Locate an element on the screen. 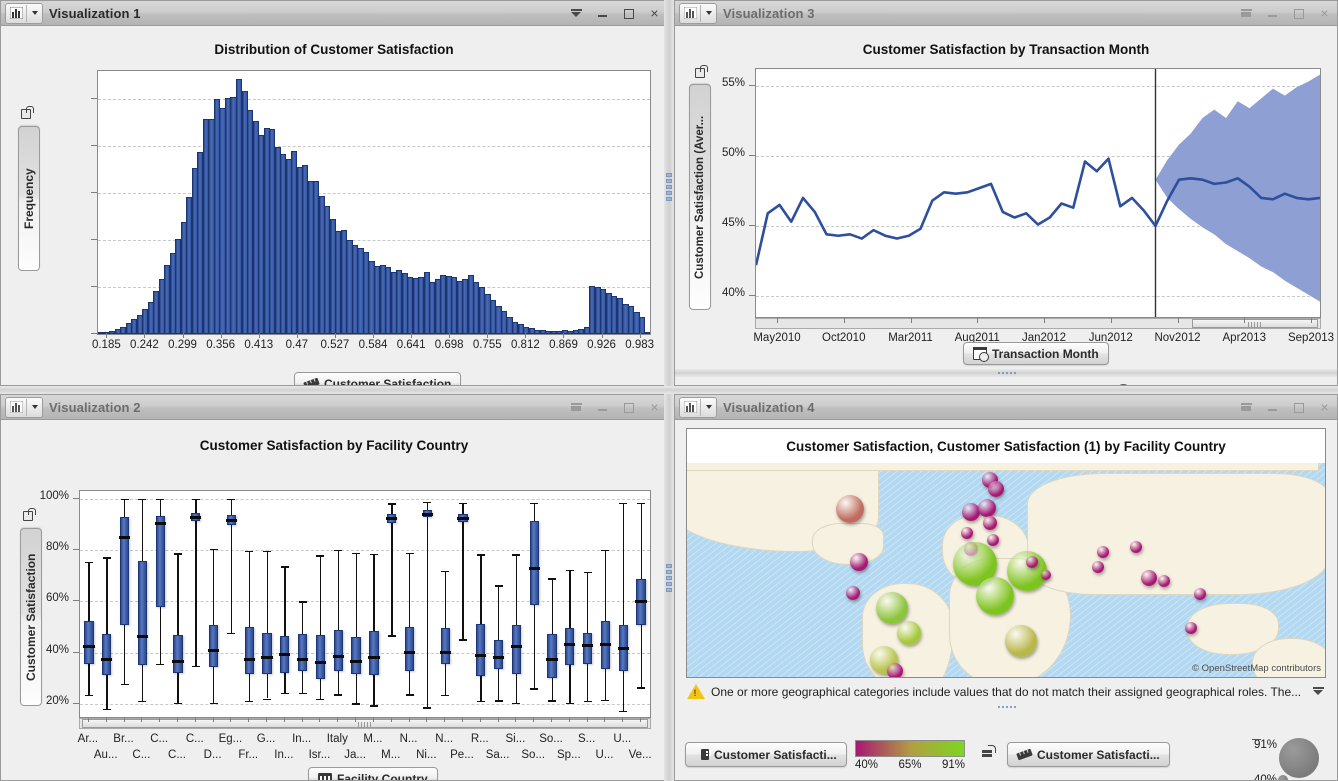  y-axis-selector-frequency: Frequency is located at coordinates (29, 198).